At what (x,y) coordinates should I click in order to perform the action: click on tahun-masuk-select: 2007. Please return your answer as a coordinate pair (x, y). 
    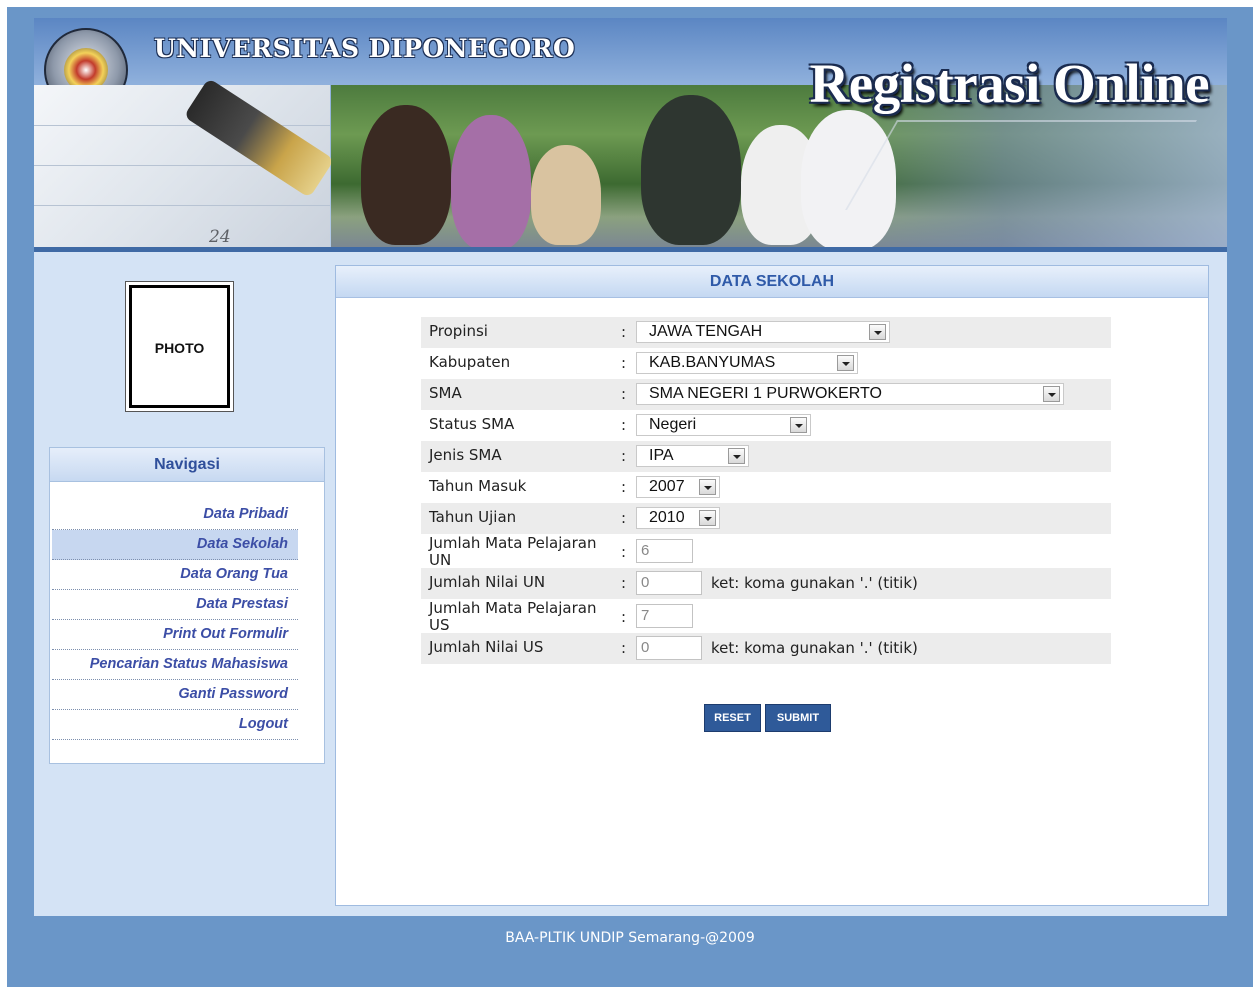
    Looking at the image, I should click on (678, 487).